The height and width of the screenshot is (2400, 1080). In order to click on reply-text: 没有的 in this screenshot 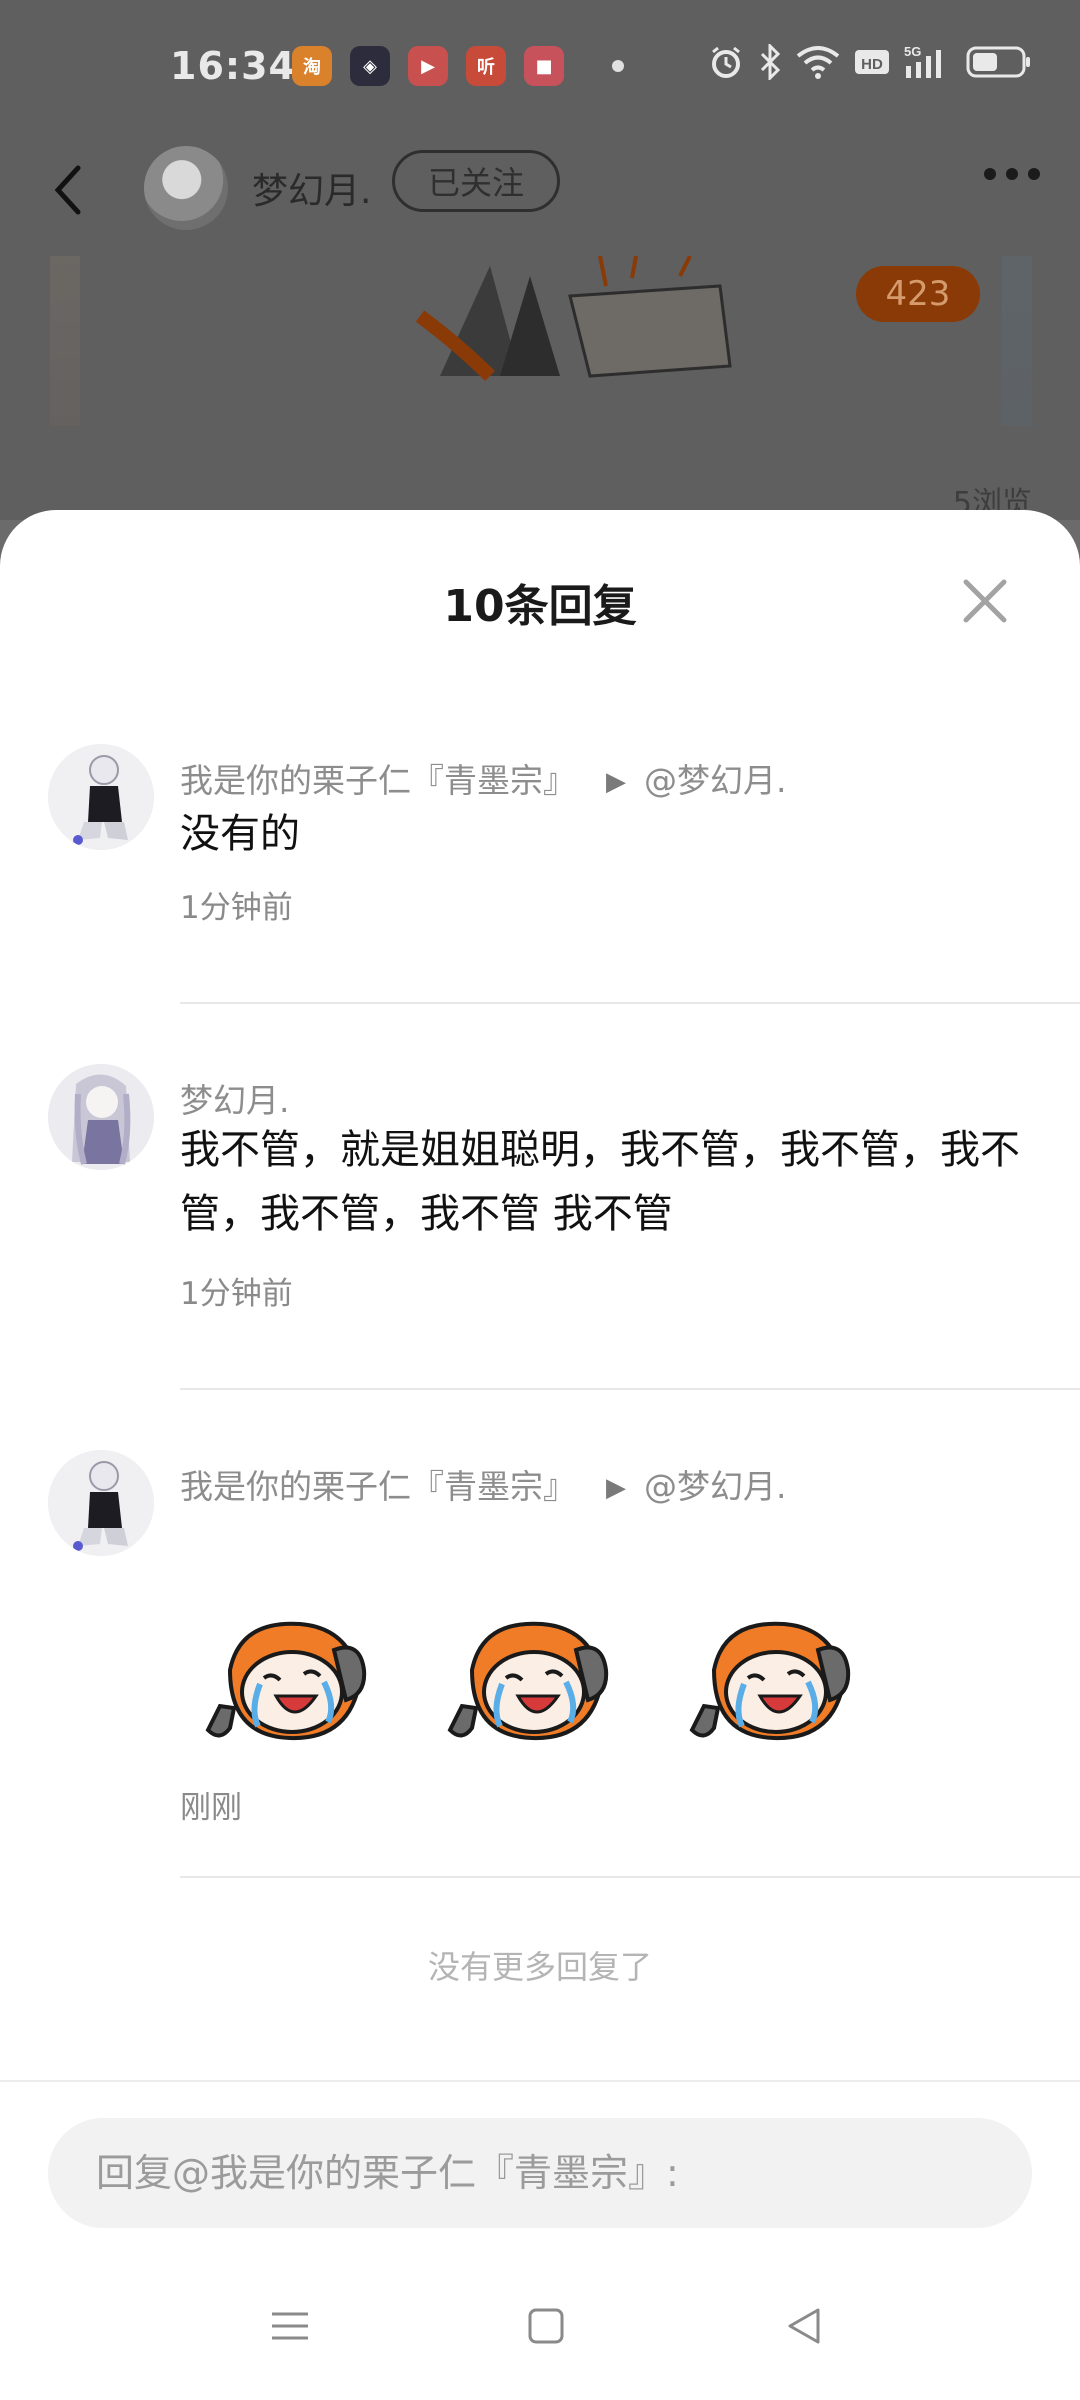, I will do `click(240, 834)`.